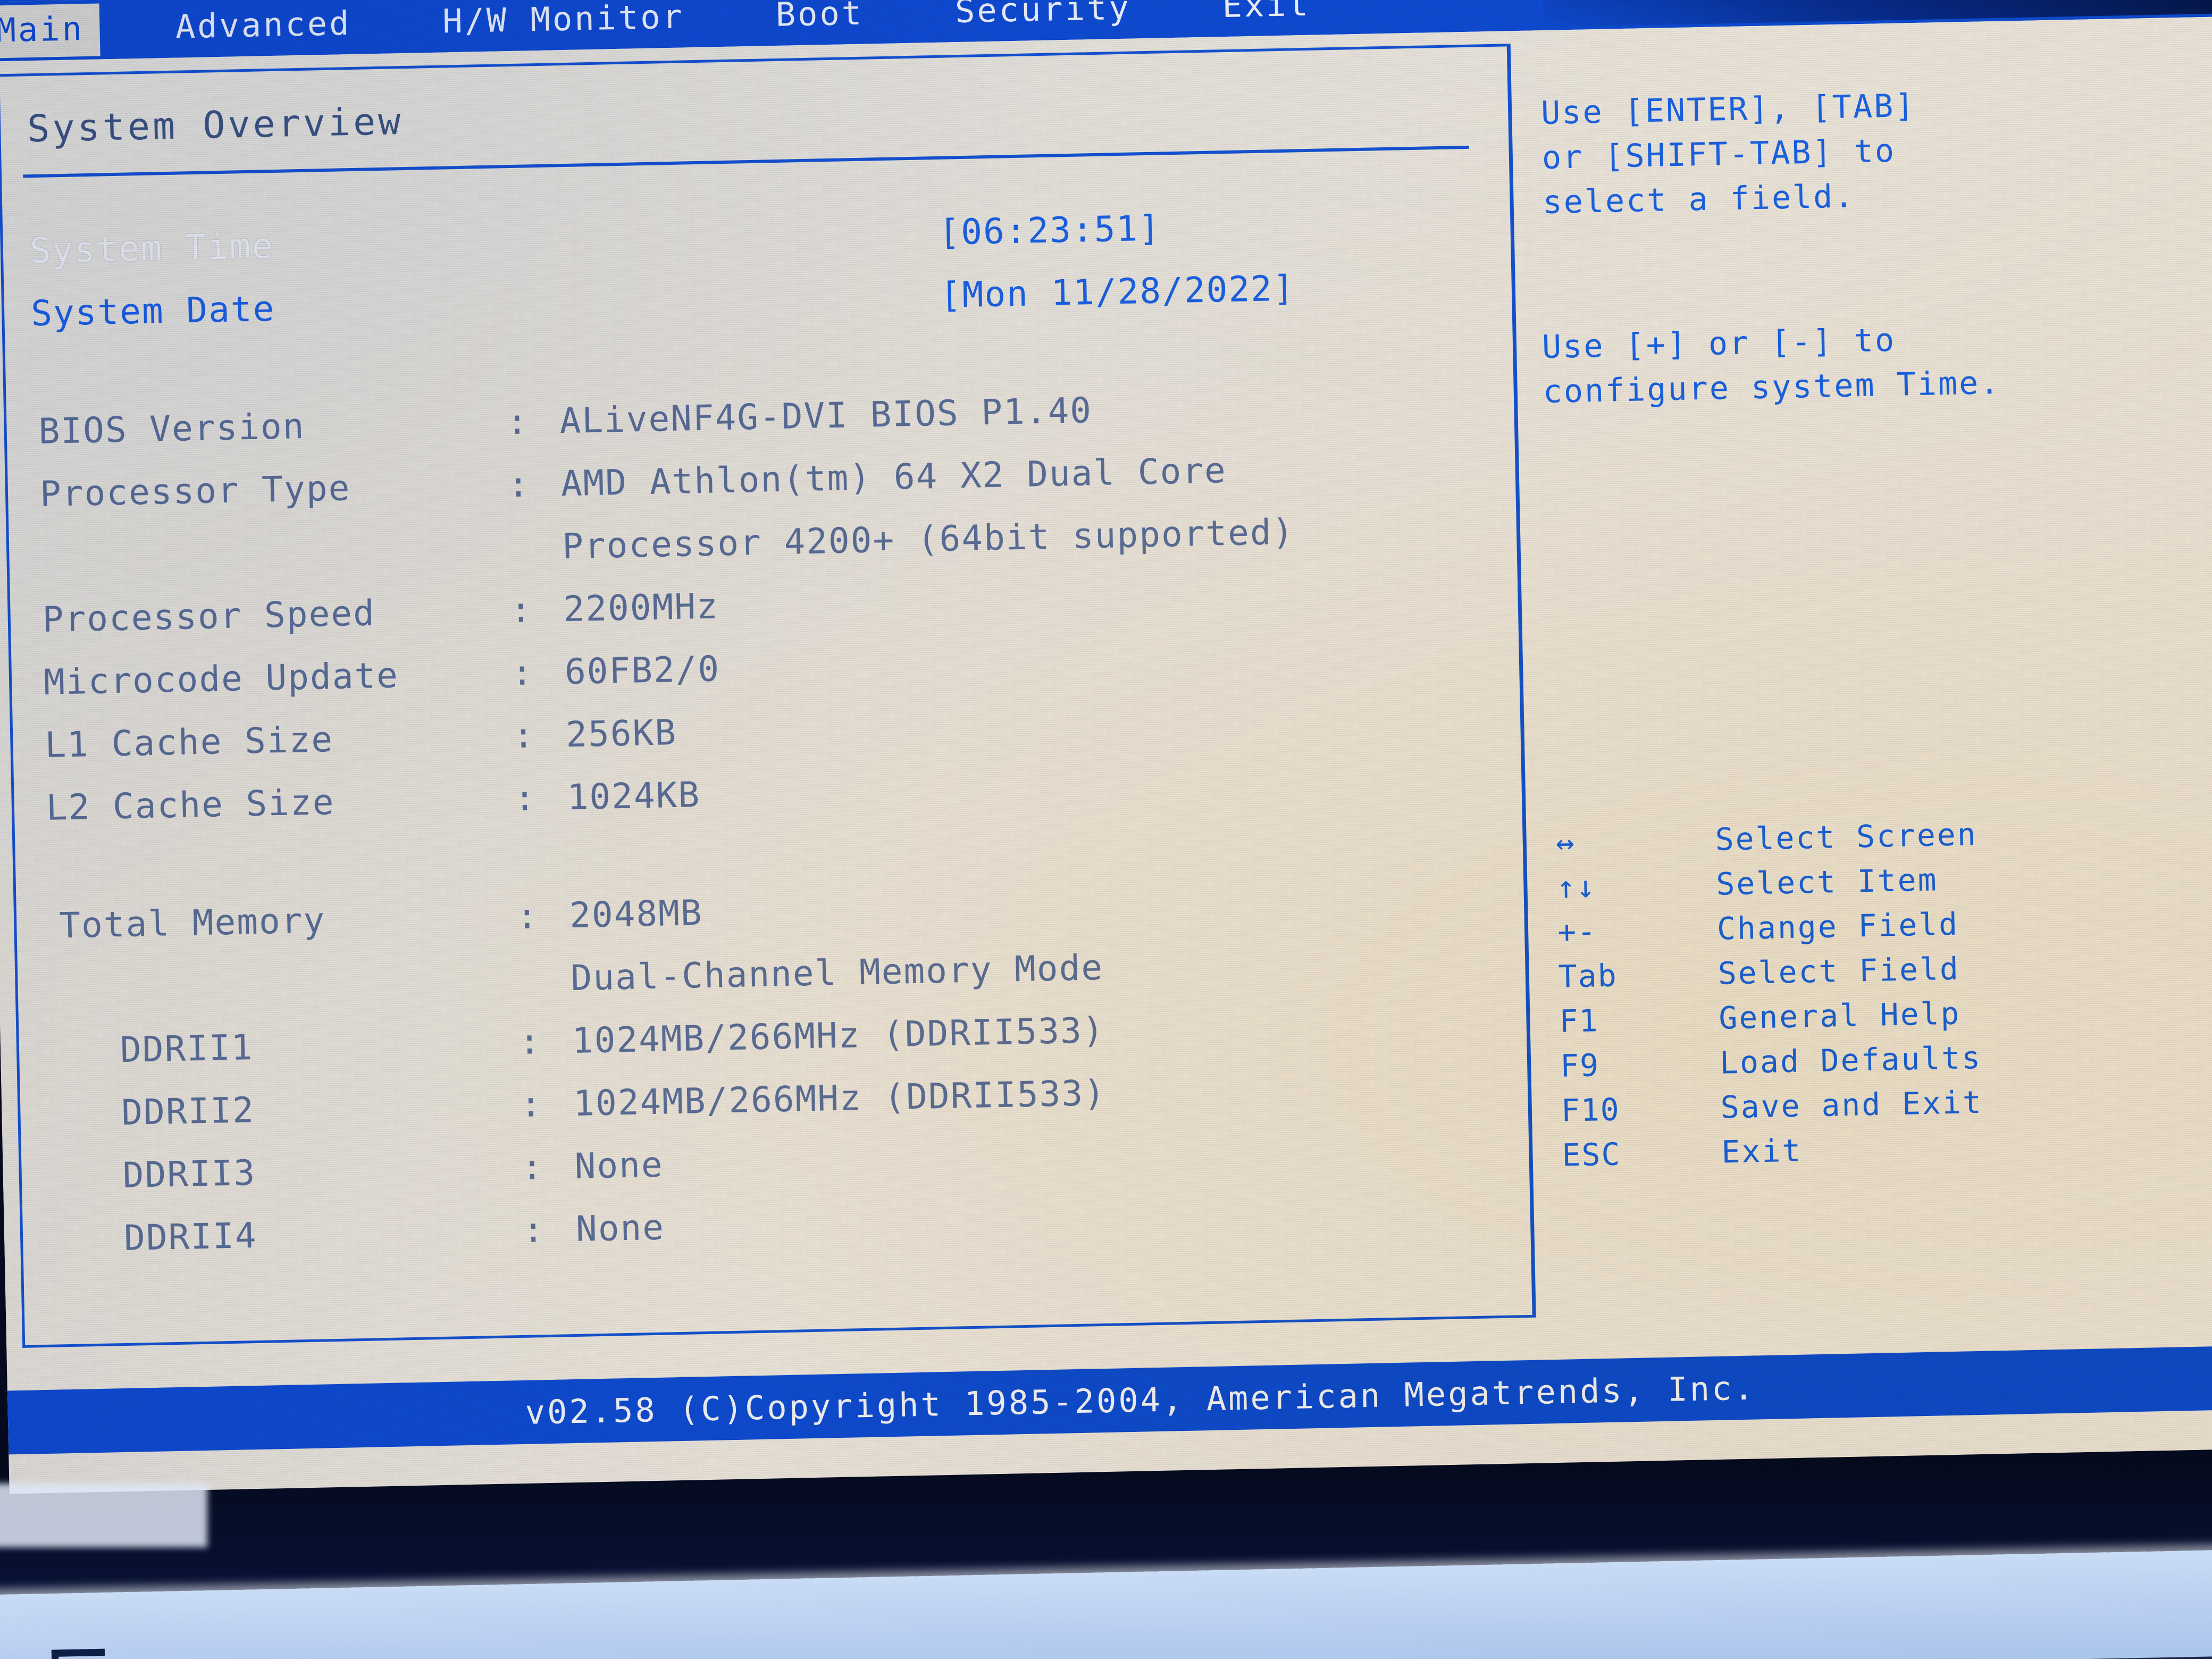  What do you see at coordinates (221, 679) in the screenshot?
I see `microcode-update-label: Microcode Update` at bounding box center [221, 679].